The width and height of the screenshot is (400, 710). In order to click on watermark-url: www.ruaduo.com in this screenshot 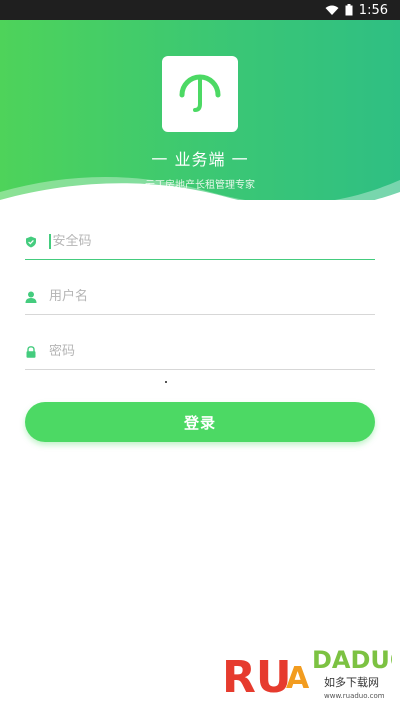, I will do `click(354, 696)`.